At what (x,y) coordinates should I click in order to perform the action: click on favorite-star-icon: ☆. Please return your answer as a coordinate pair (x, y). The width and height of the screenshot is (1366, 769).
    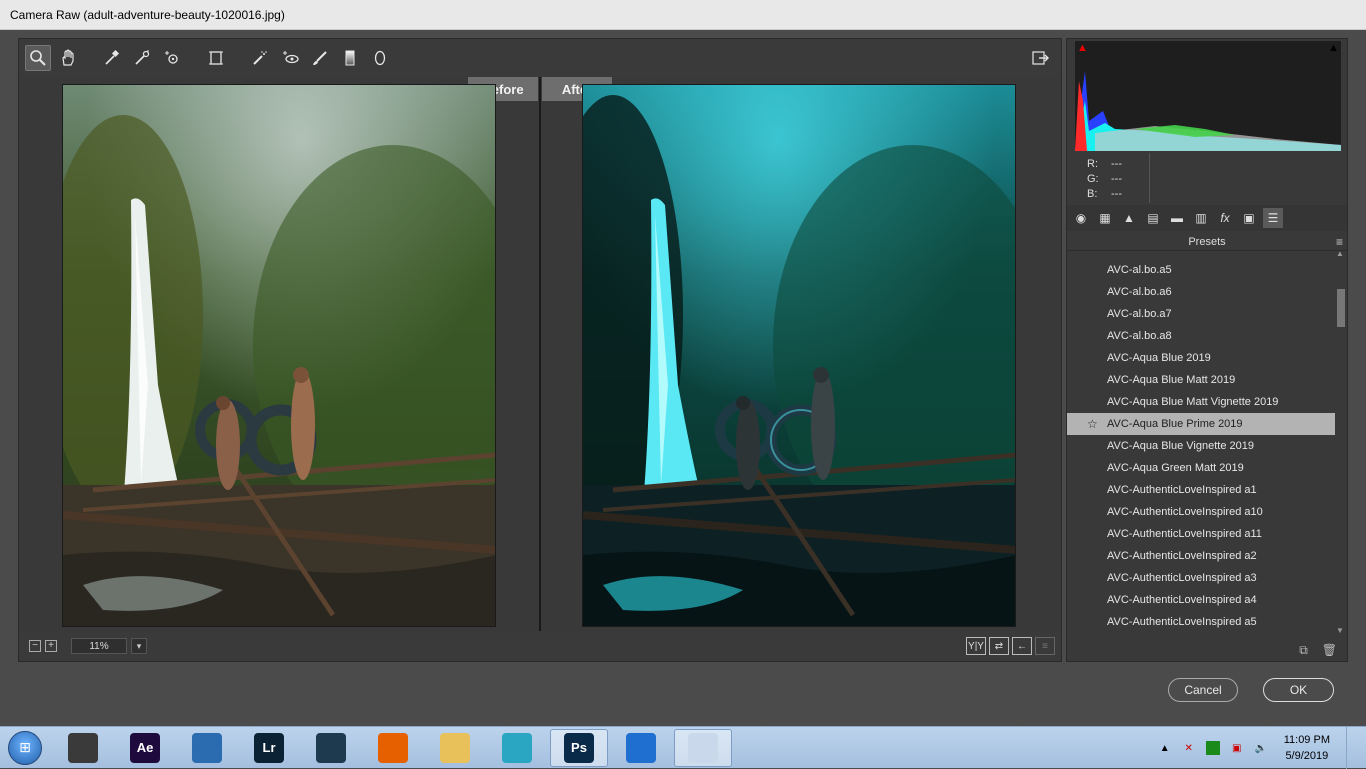
    Looking at the image, I should click on (1092, 424).